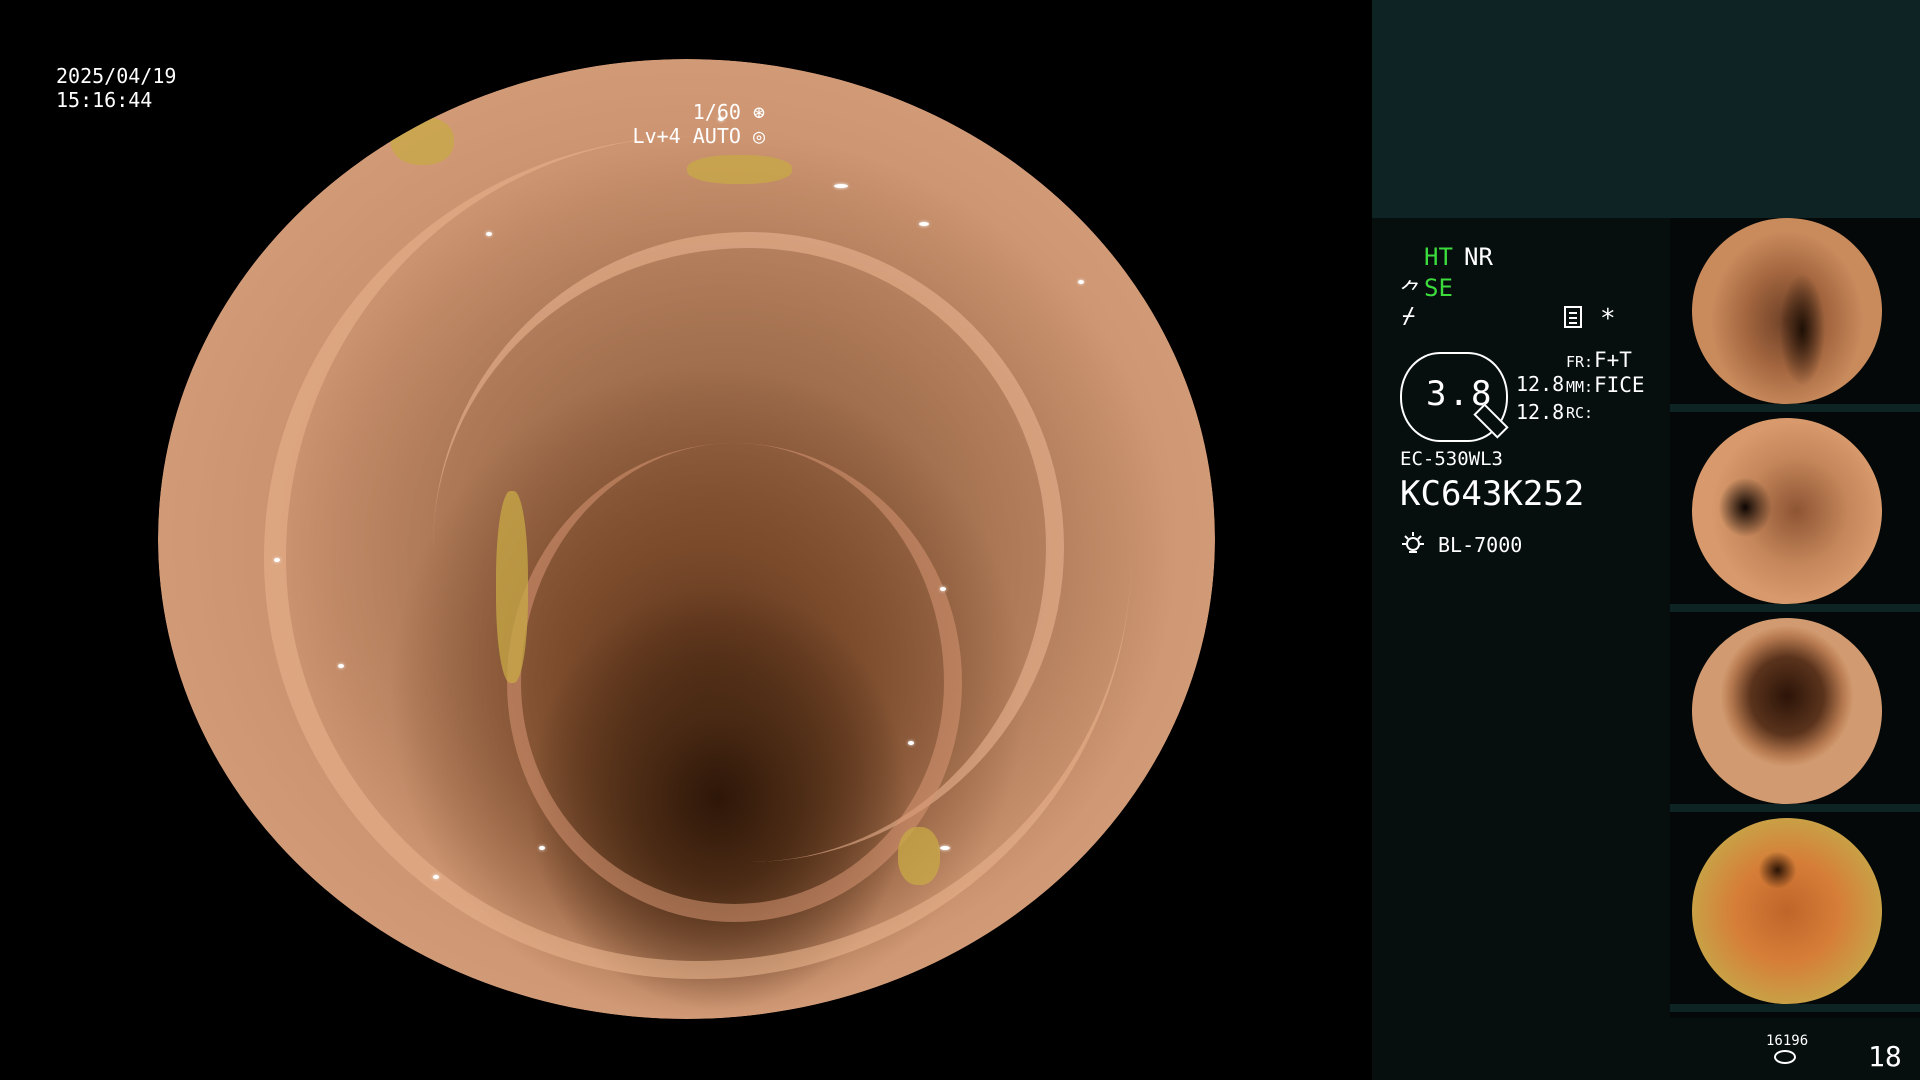 The image size is (1920, 1080). Describe the element at coordinates (1580, 362) in the screenshot. I see `fr-label: FR:` at that location.